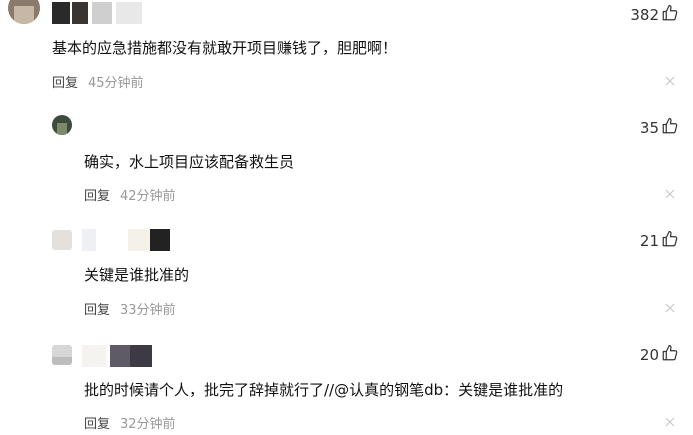  What do you see at coordinates (649, 241) in the screenshot?
I see `like-count: 21` at bounding box center [649, 241].